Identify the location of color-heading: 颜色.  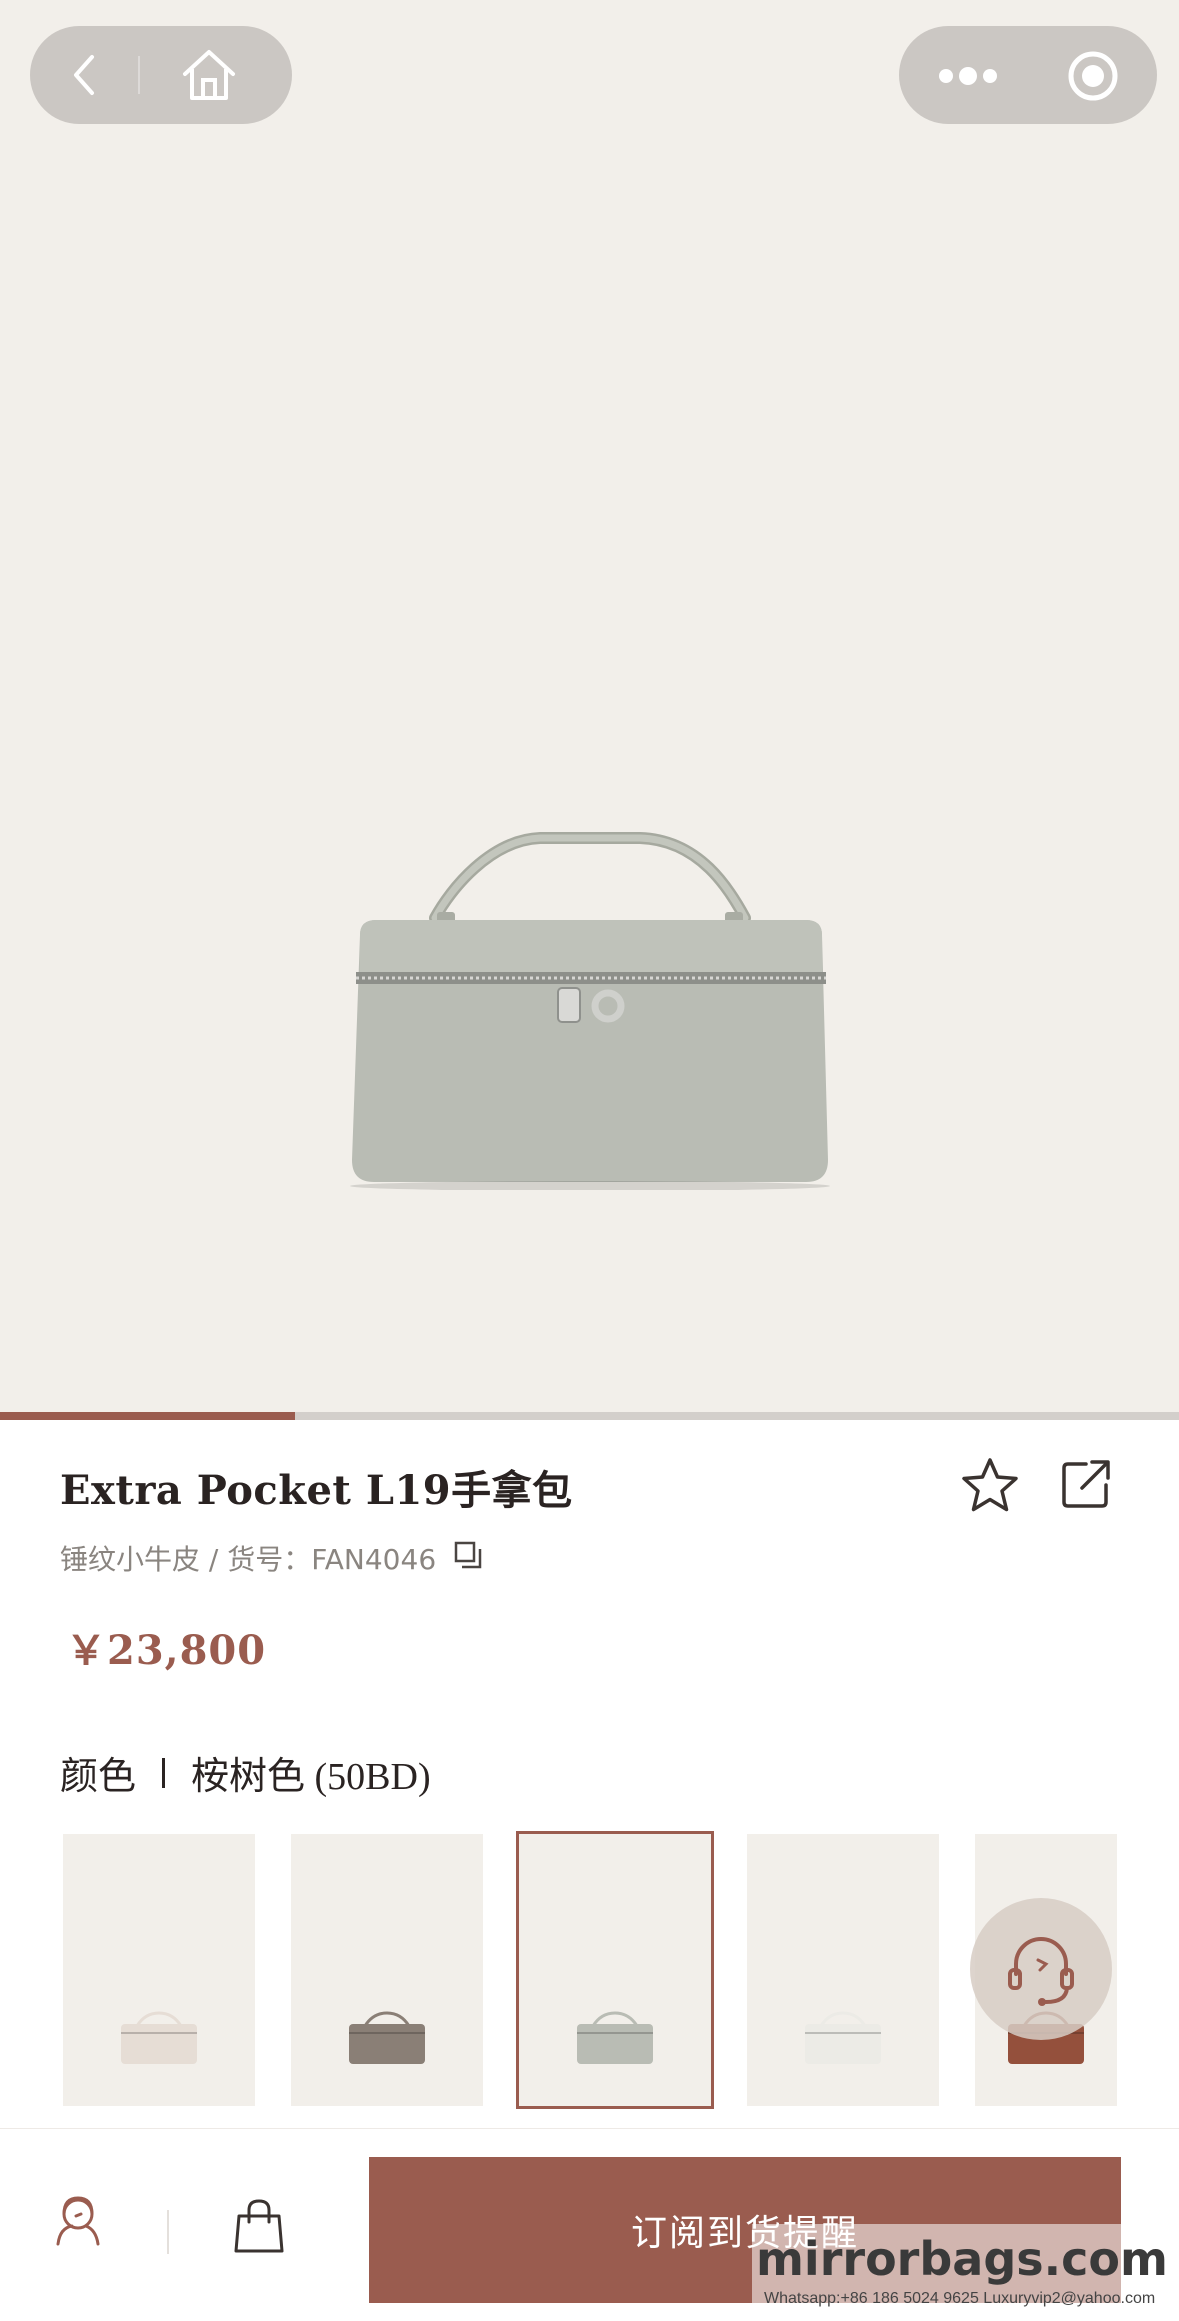
(98, 1776).